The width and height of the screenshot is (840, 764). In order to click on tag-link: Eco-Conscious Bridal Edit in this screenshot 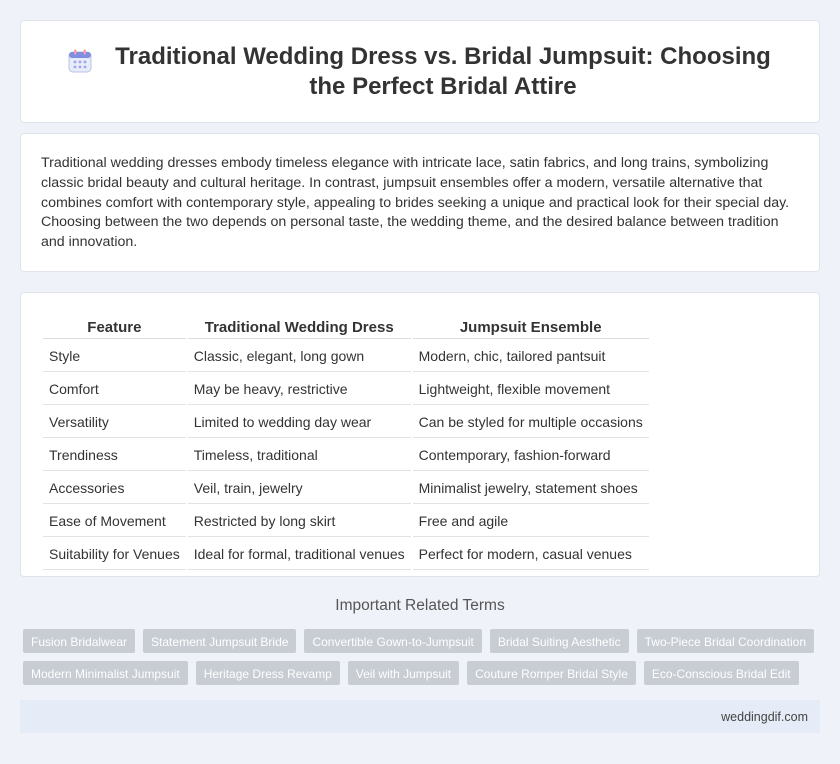, I will do `click(721, 673)`.